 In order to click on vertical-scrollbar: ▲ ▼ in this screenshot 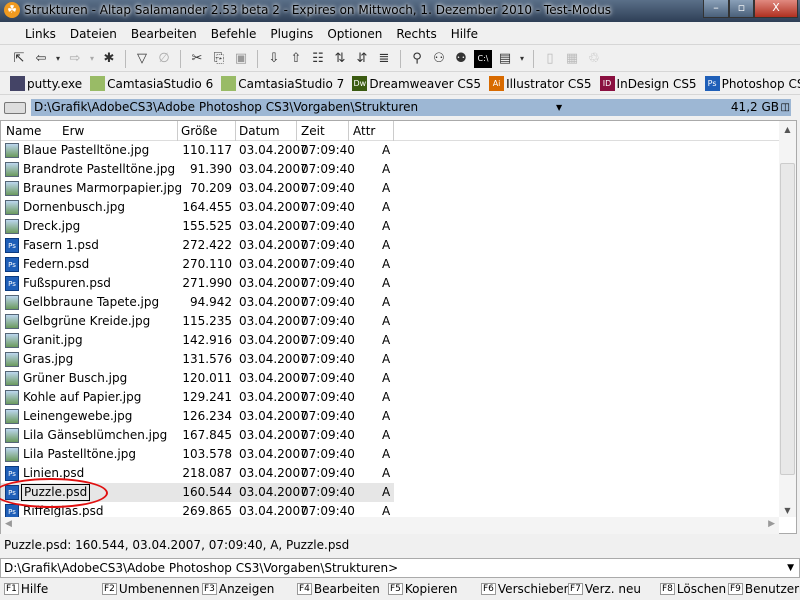, I will do `click(787, 319)`.